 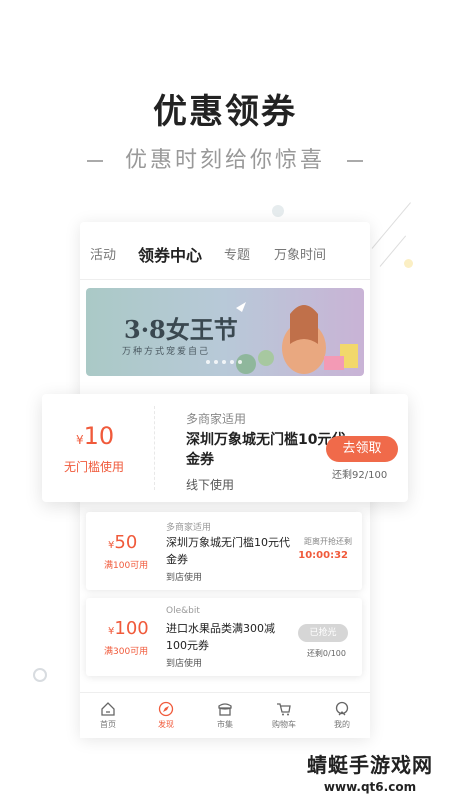 What do you see at coordinates (226, 358) in the screenshot?
I see `banner-pagination` at bounding box center [226, 358].